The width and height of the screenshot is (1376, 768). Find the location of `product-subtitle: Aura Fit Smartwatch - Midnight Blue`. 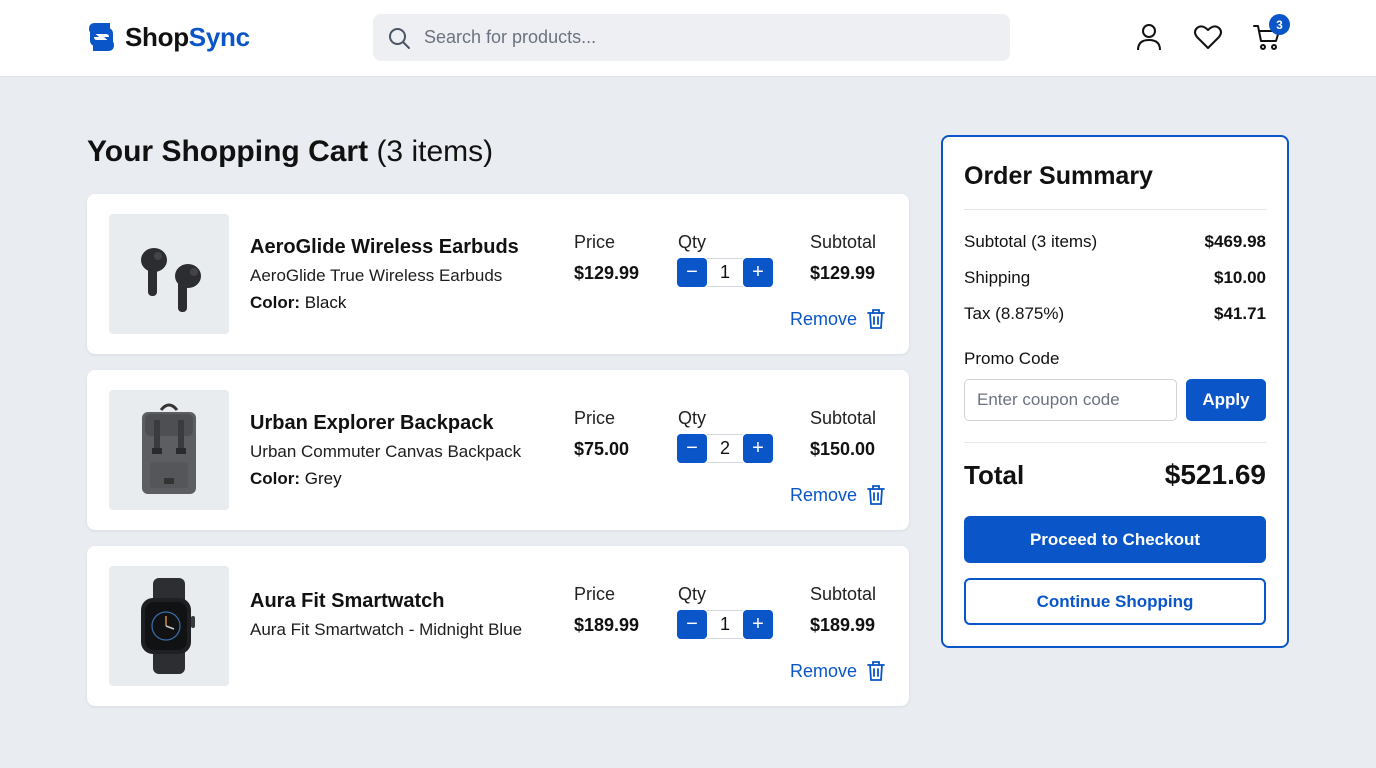

product-subtitle: Aura Fit Smartwatch - Midnight Blue is located at coordinates (386, 629).